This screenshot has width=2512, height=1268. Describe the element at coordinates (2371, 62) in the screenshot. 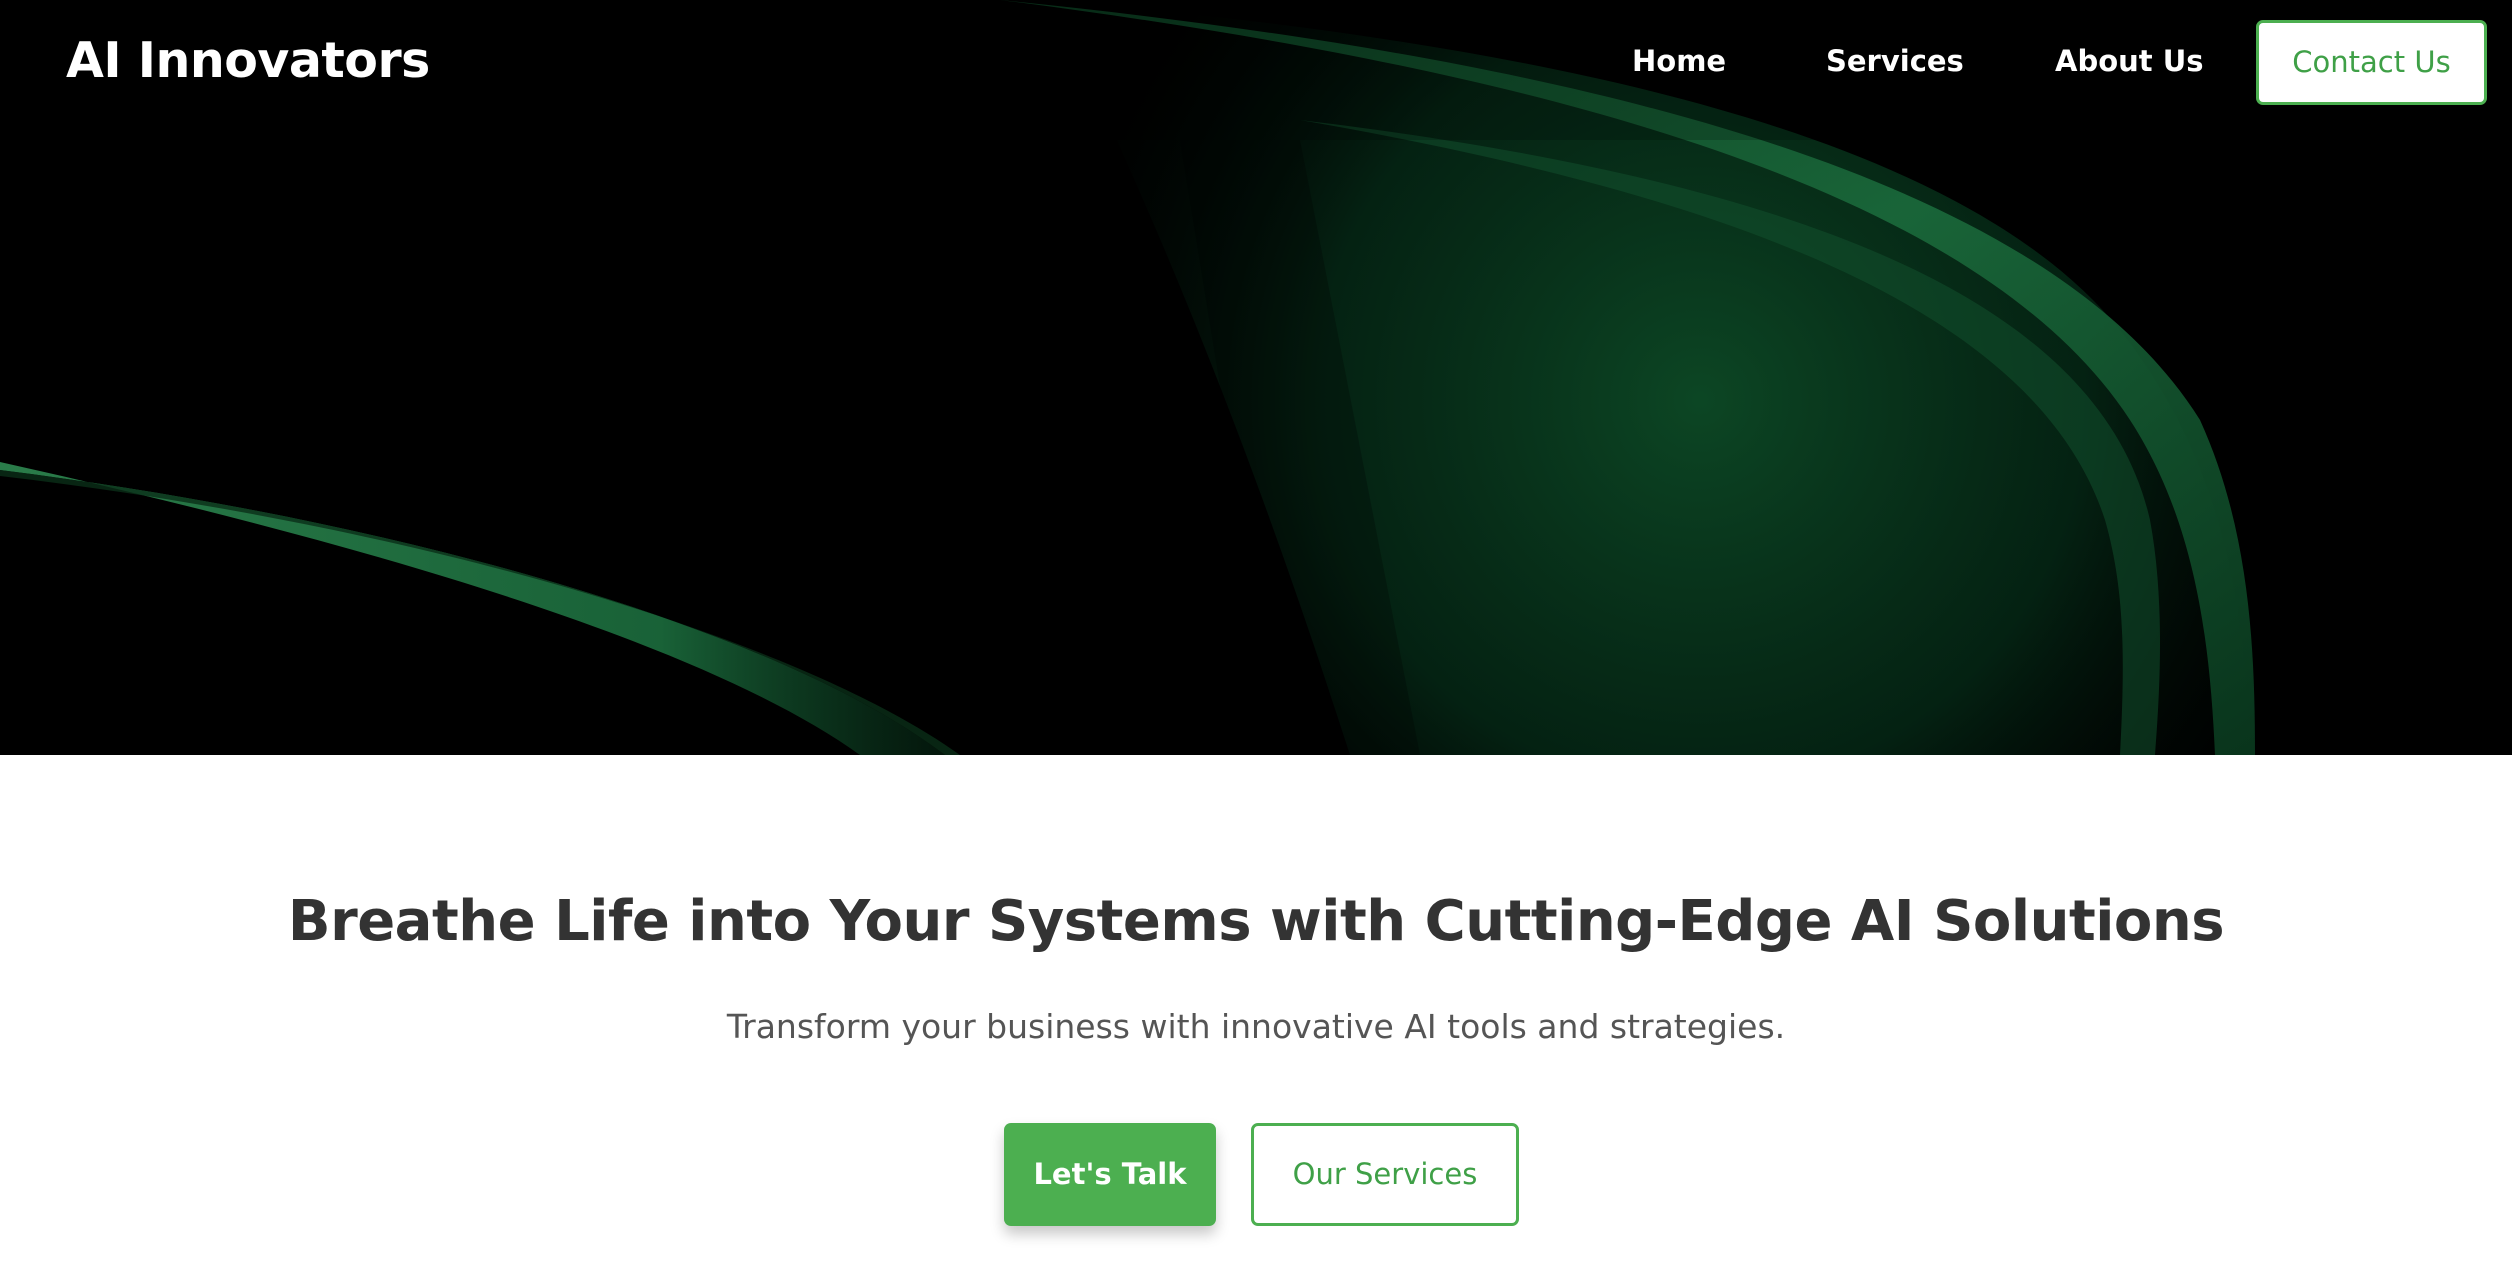

I see `contact-us-button: Contact Us` at that location.